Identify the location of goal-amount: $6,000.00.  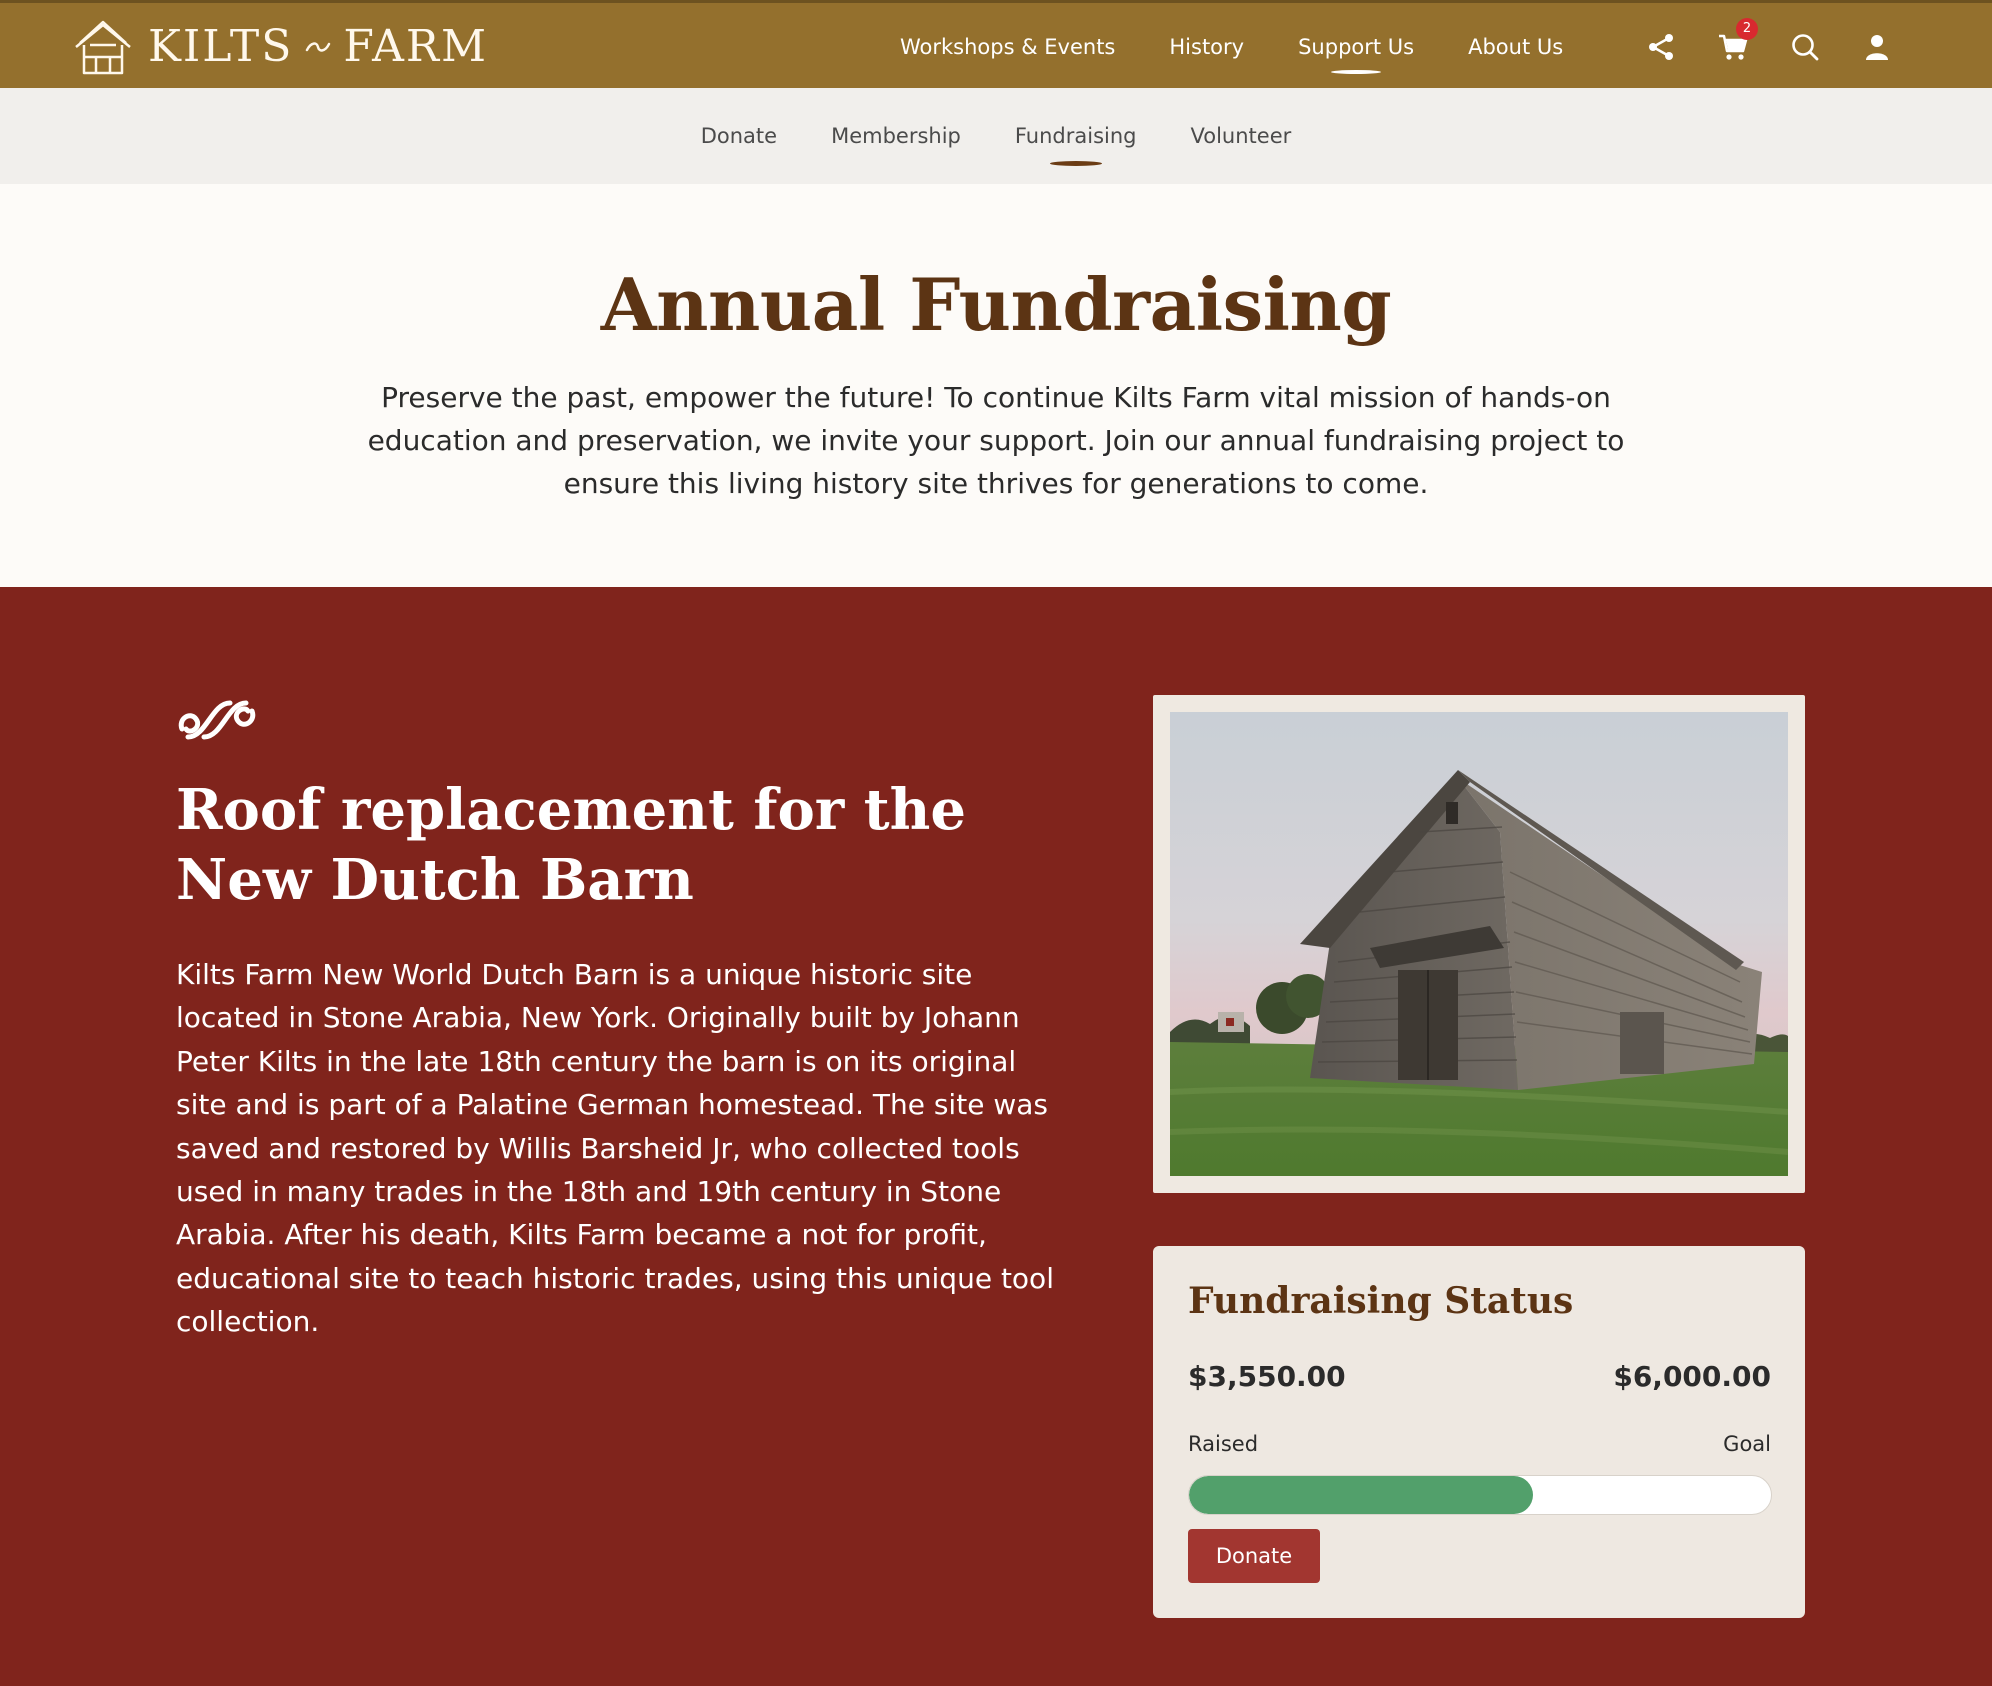
(1692, 1376).